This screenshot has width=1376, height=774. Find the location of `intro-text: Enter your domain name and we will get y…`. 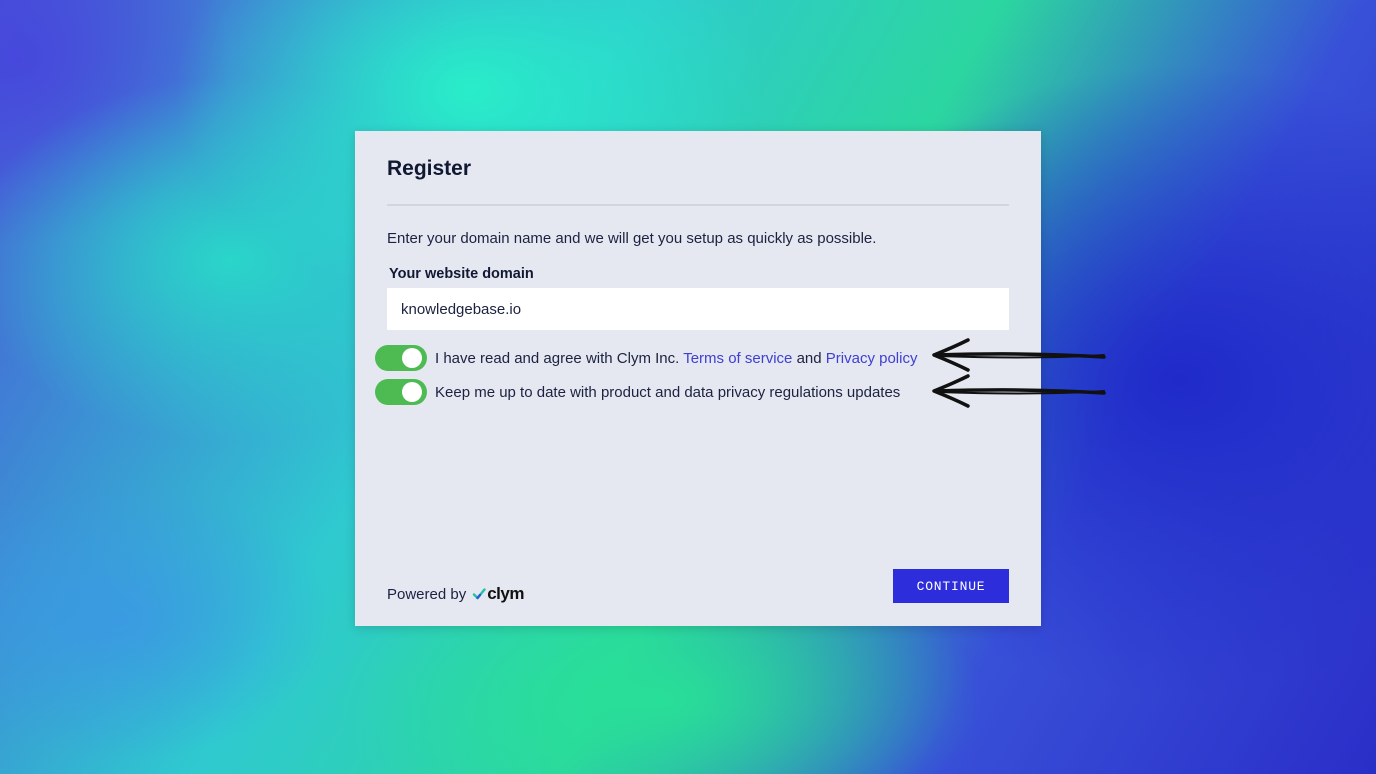

intro-text: Enter your domain name and we will get y… is located at coordinates (632, 238).